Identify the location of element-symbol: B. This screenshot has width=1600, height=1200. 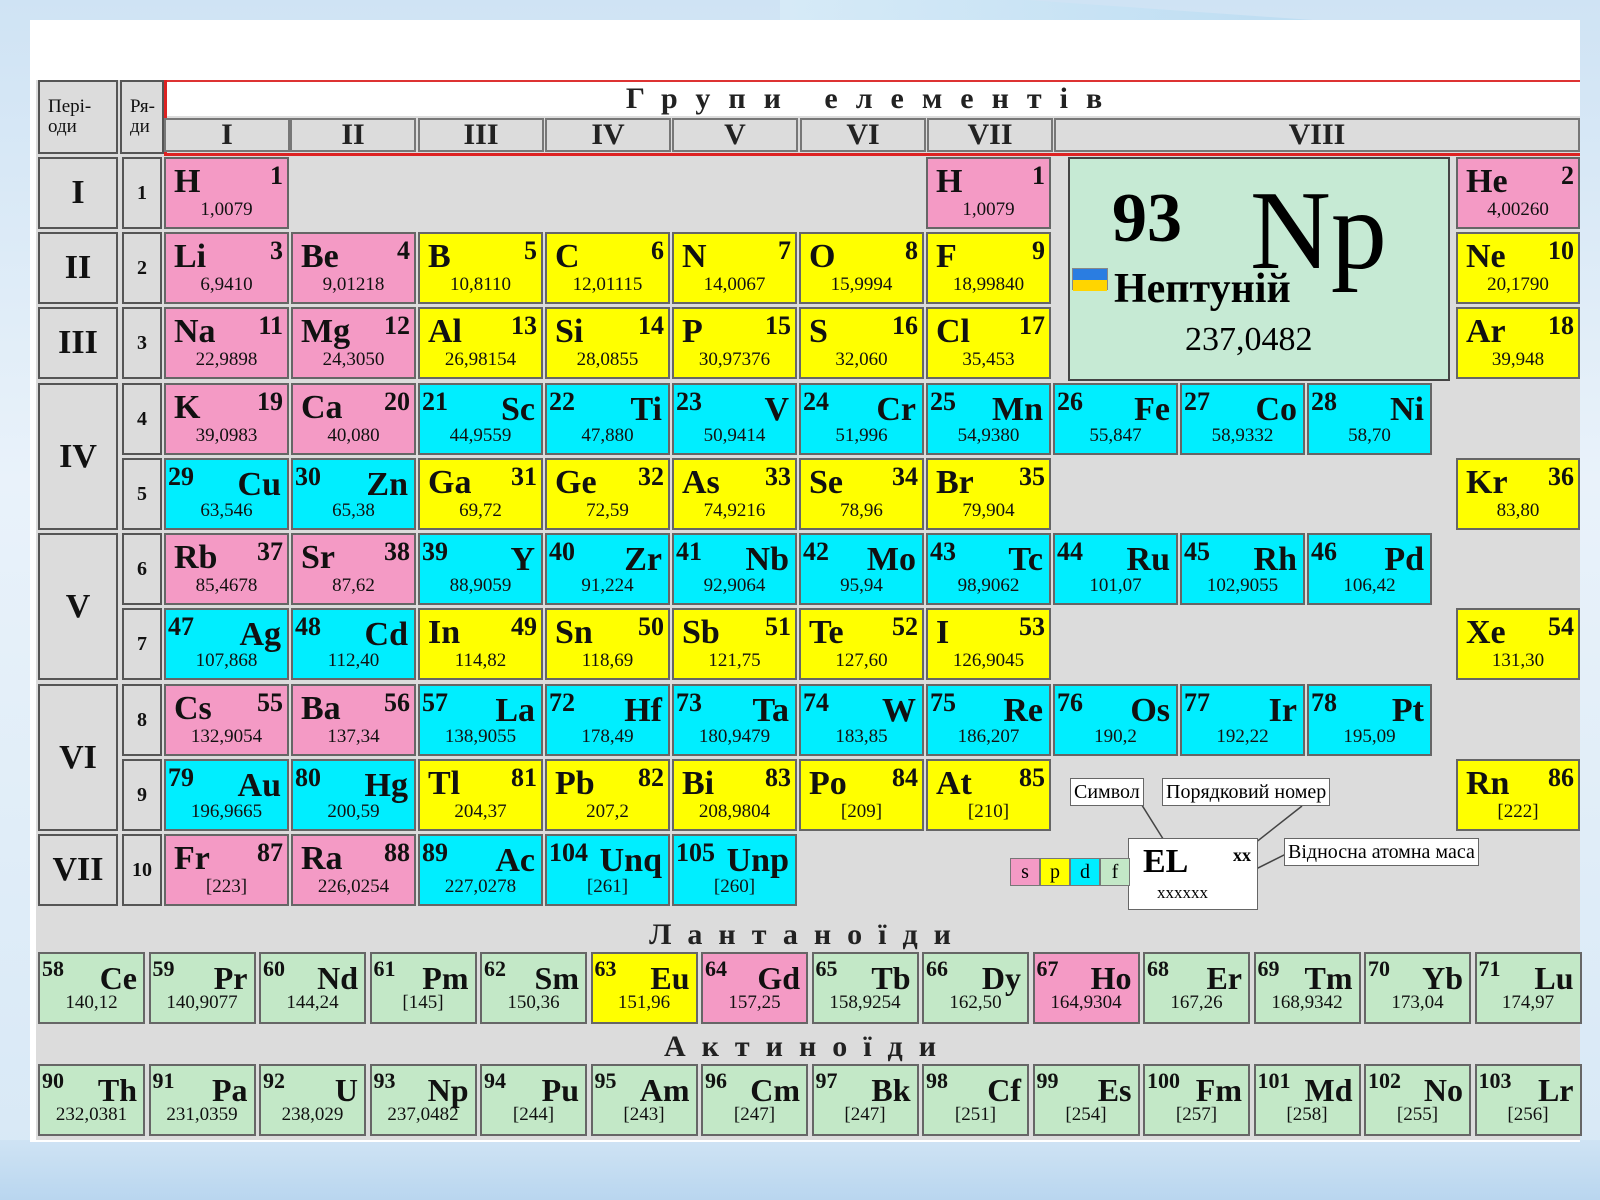
(439, 256).